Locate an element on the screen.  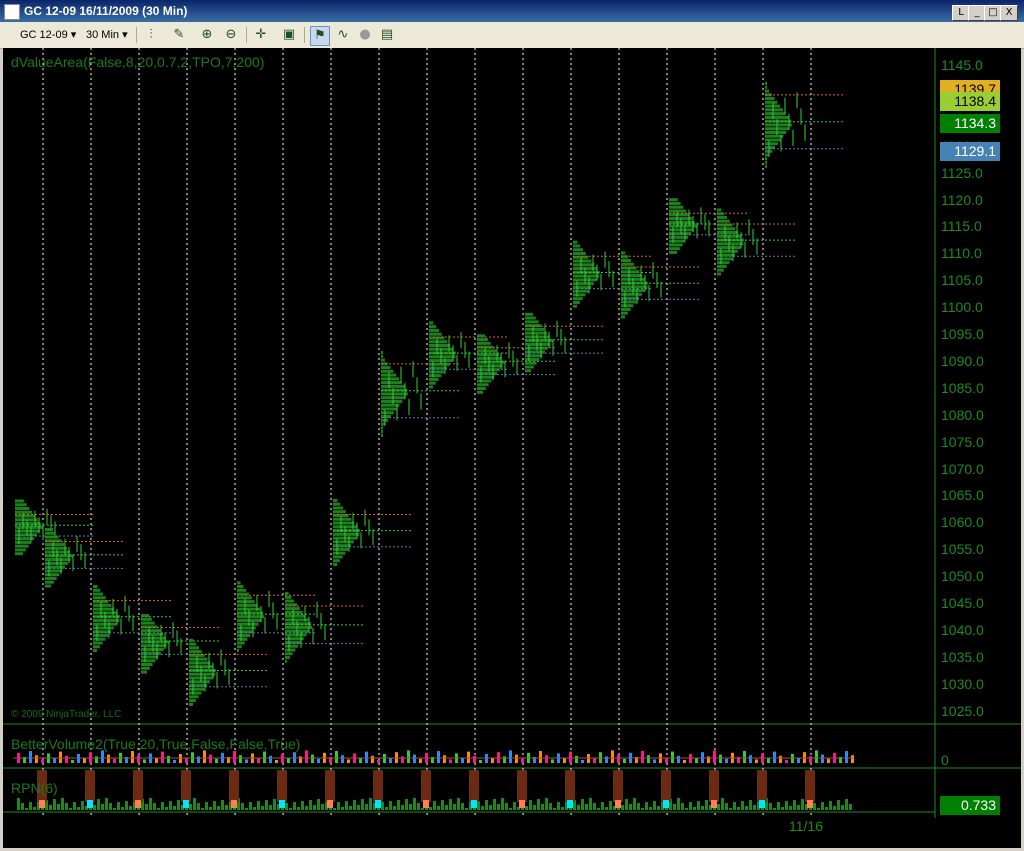
data-box-icon: ▣ is located at coordinates (289, 35).